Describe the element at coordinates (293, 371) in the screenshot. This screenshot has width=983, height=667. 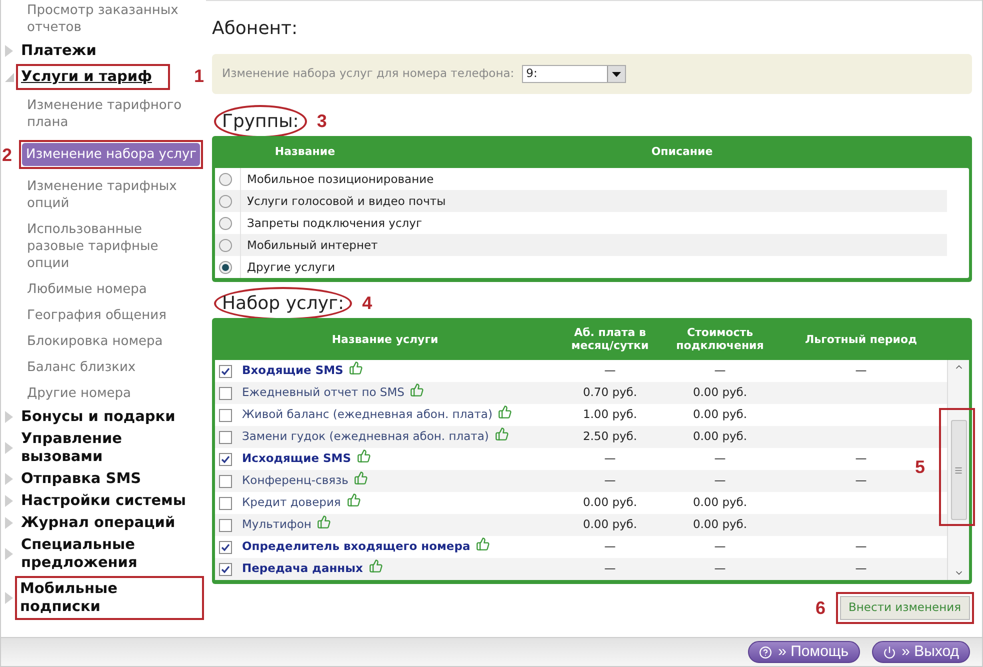
I see `service-name: Входящие SMS` at that location.